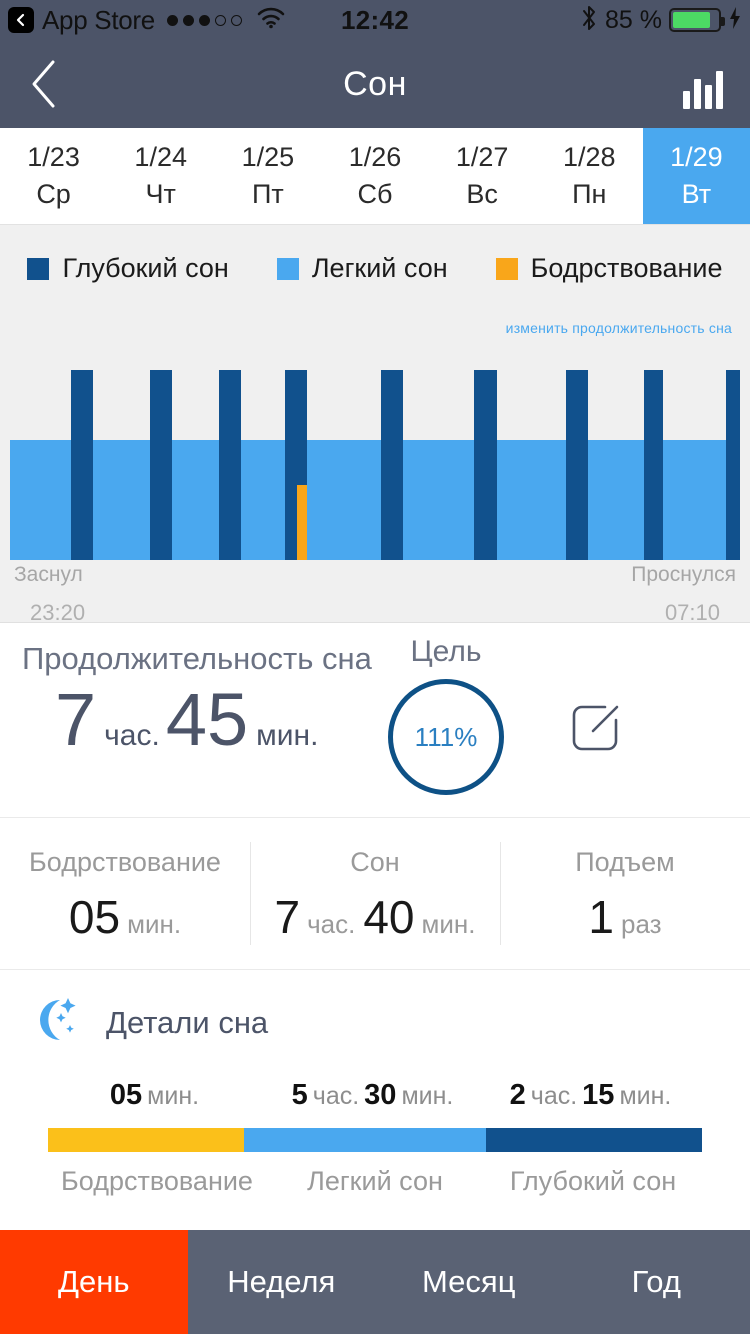  I want to click on chart-segment-легкий-сон-2, so click(195, 500).